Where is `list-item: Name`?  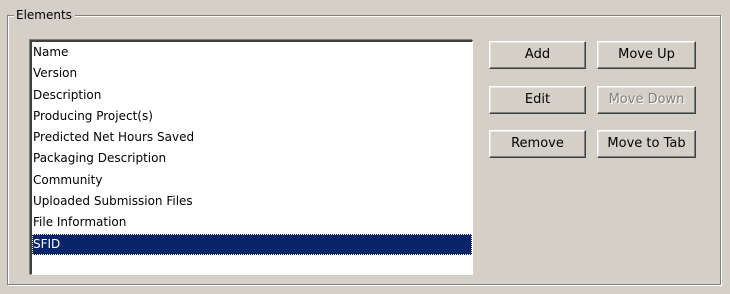
list-item: Name is located at coordinates (252, 52).